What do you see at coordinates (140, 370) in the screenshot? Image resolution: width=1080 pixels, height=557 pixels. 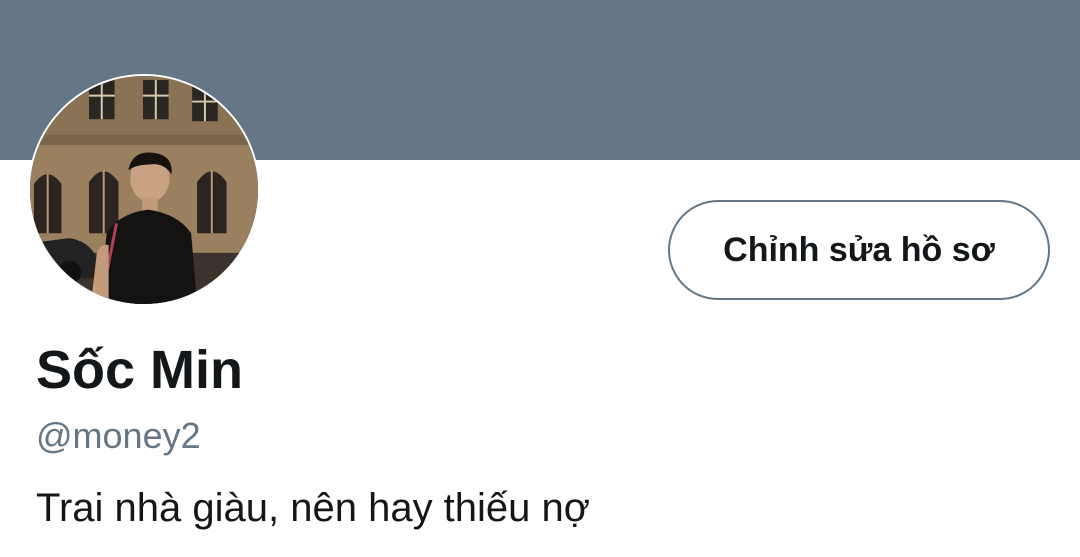 I see `profile-display-name: Sốc Min` at bounding box center [140, 370].